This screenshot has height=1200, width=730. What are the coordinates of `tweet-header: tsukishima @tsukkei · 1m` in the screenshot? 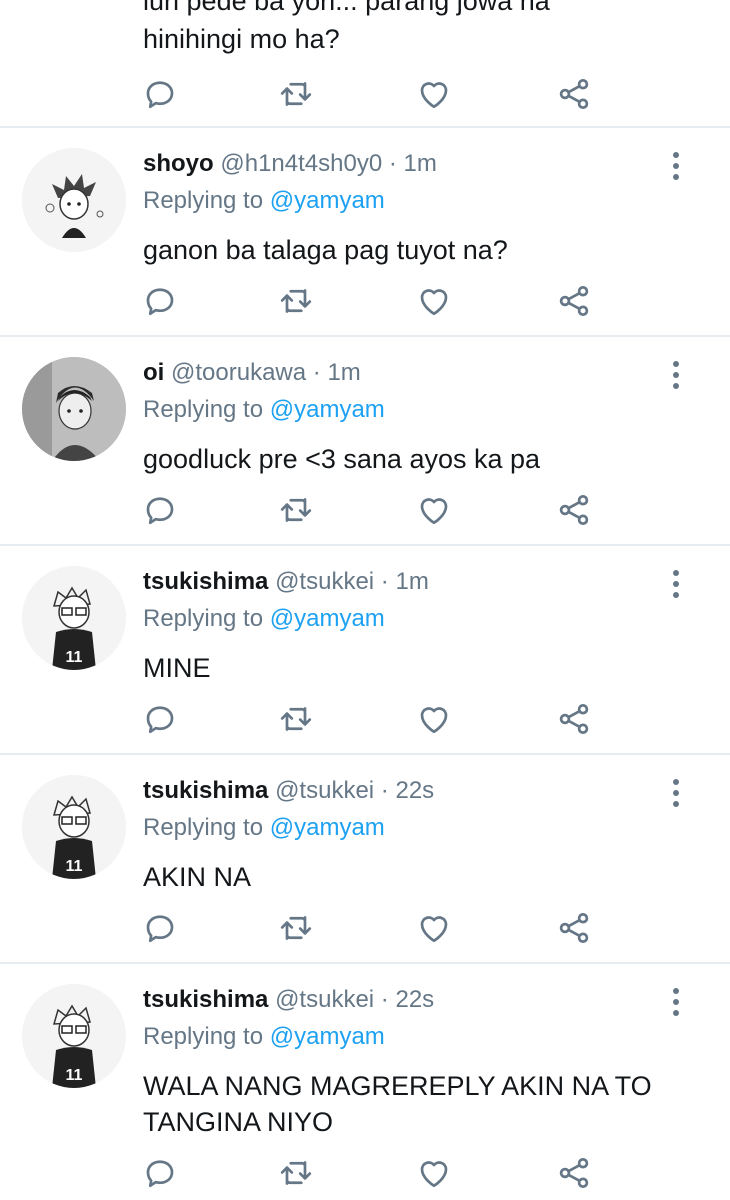 It's located at (286, 582).